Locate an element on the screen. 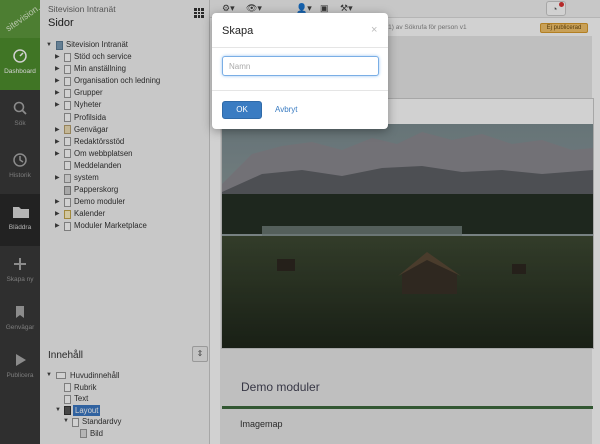 The height and width of the screenshot is (444, 600). close-icon: × is located at coordinates (374, 30).